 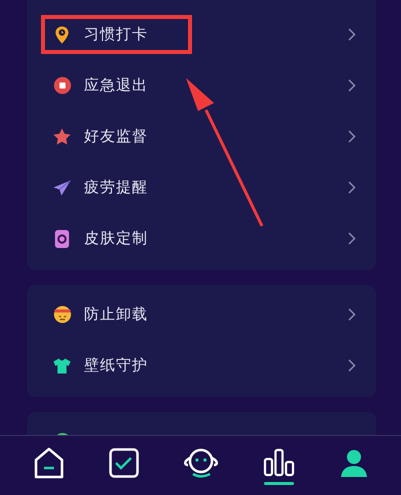 I want to click on menu-item-label: 好友监督, so click(x=116, y=136).